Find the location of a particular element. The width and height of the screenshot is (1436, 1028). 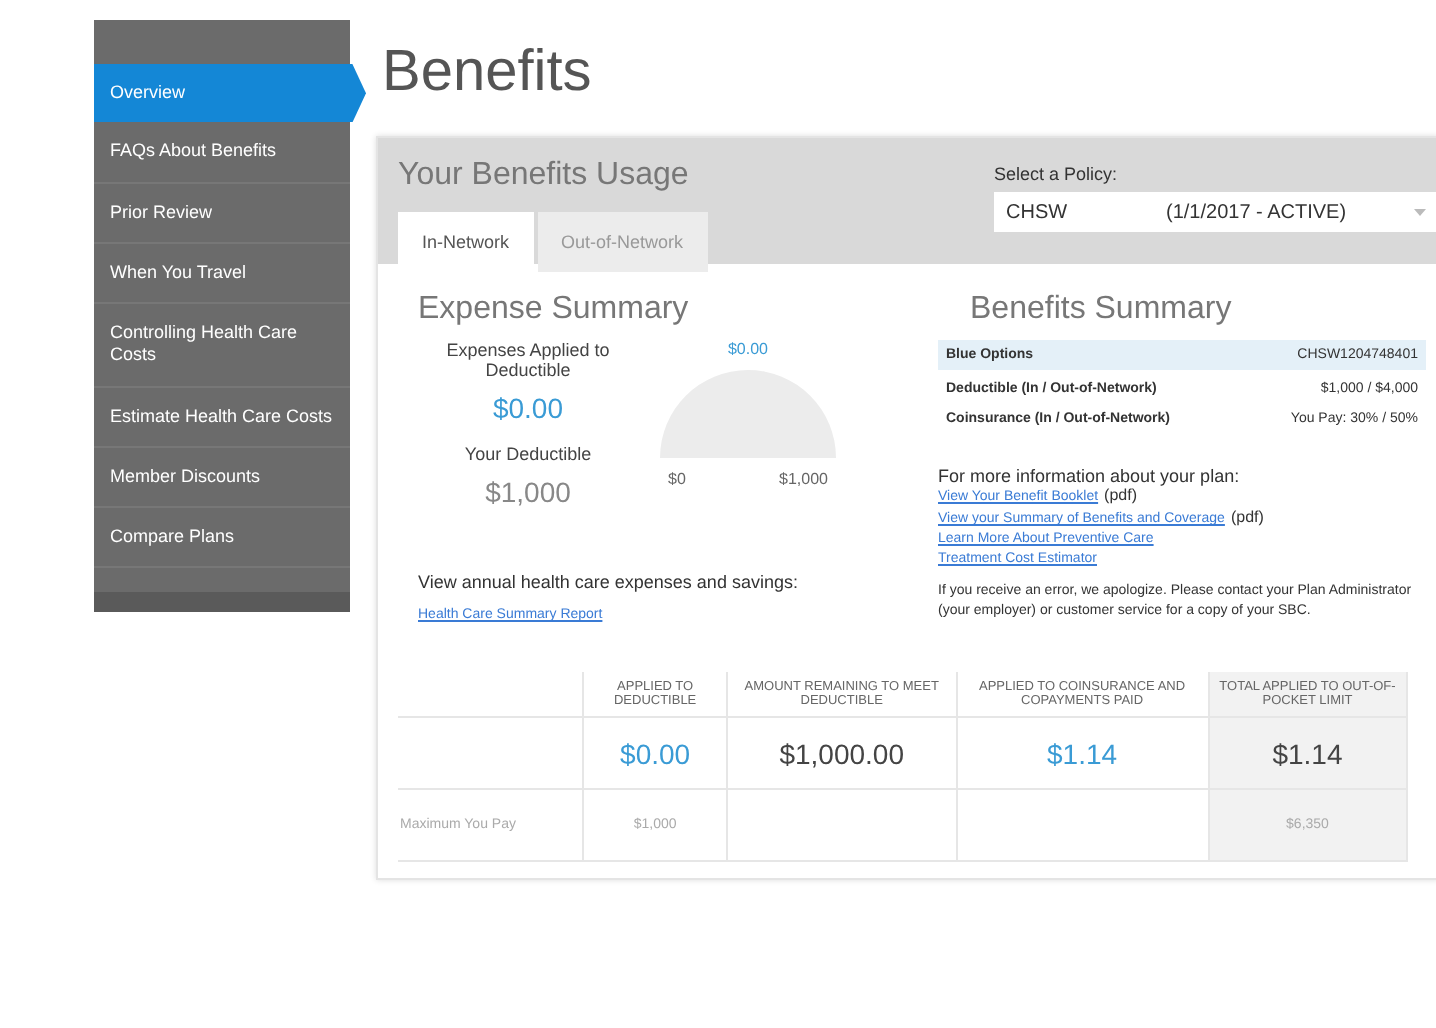

stat-label: Expenses Applied to Deductible is located at coordinates (528, 360).